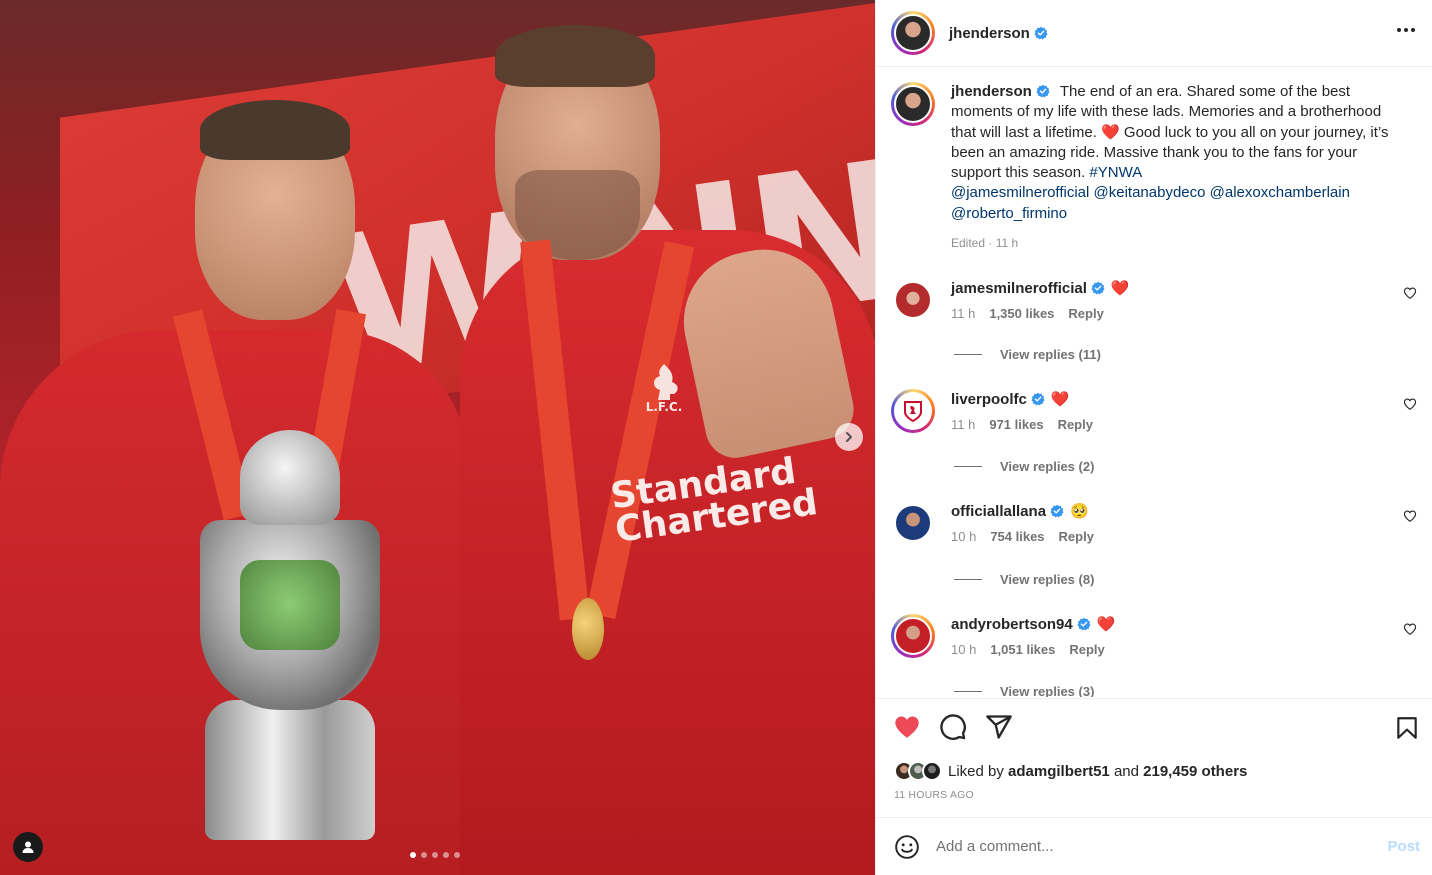 The height and width of the screenshot is (875, 1432). Describe the element at coordinates (1012, 624) in the screenshot. I see `commenter-username: andyrobertson94` at that location.